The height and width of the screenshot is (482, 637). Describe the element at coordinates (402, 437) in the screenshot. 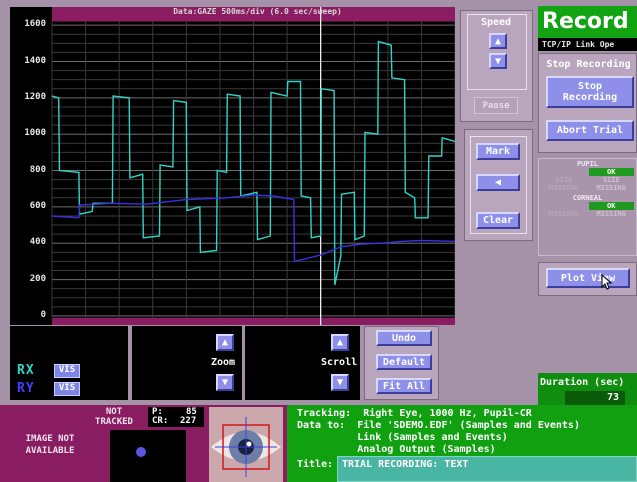

I see `link-info: Link (Samples and Events)` at that location.